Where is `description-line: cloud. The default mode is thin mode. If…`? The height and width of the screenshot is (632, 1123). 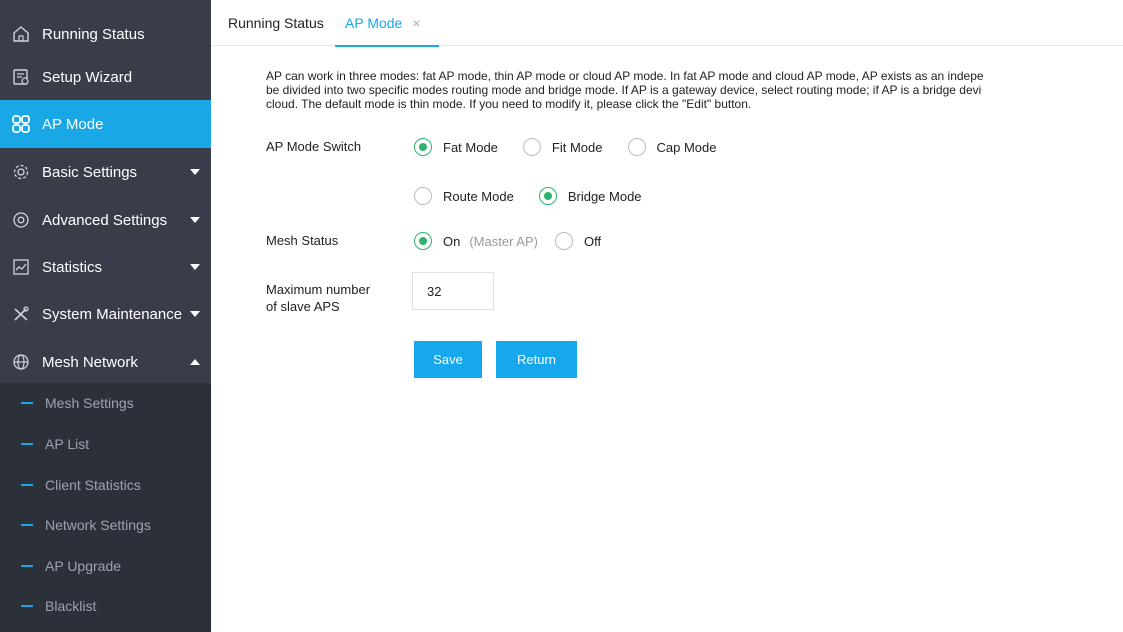
description-line: cloud. The default mode is thin mode. If… is located at coordinates (509, 104).